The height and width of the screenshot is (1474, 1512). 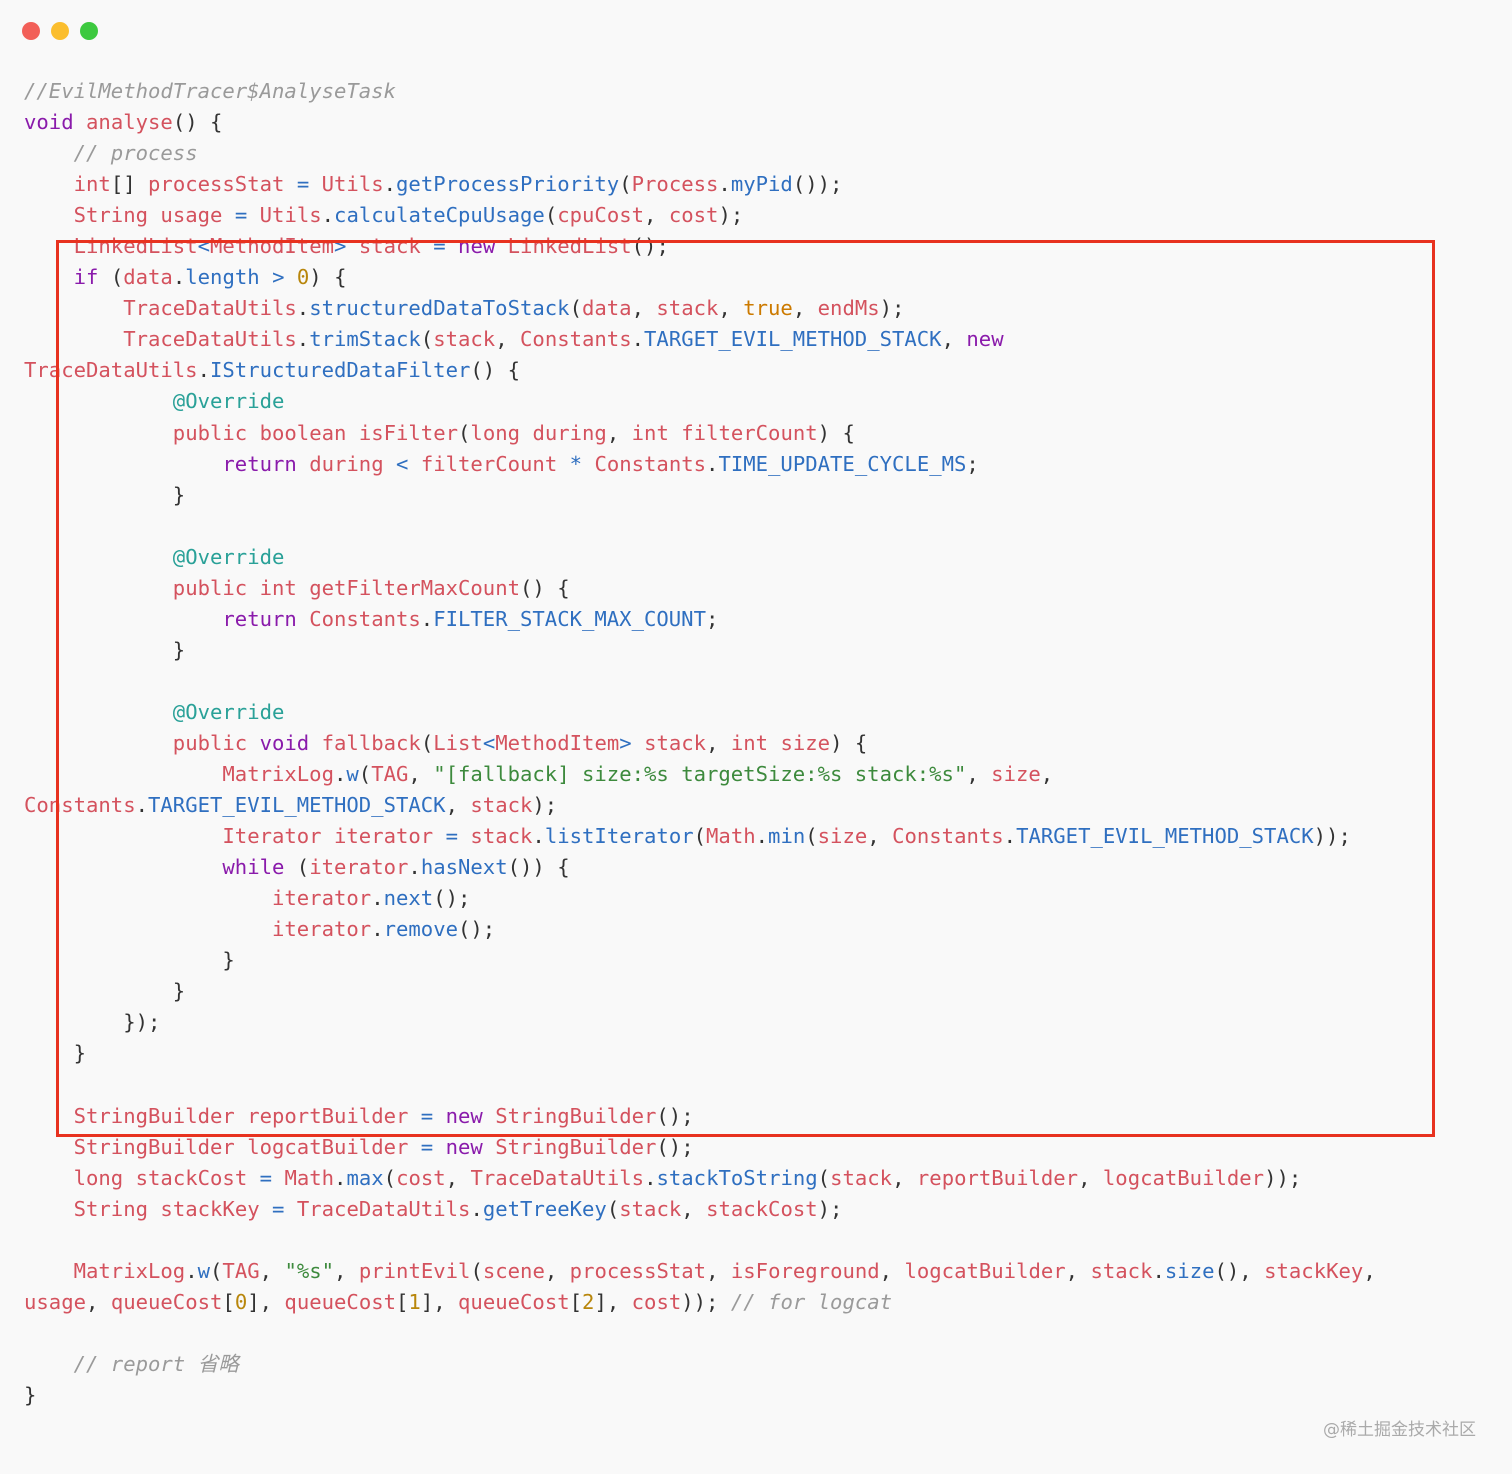 I want to click on code-token: long, so click(x=495, y=432).